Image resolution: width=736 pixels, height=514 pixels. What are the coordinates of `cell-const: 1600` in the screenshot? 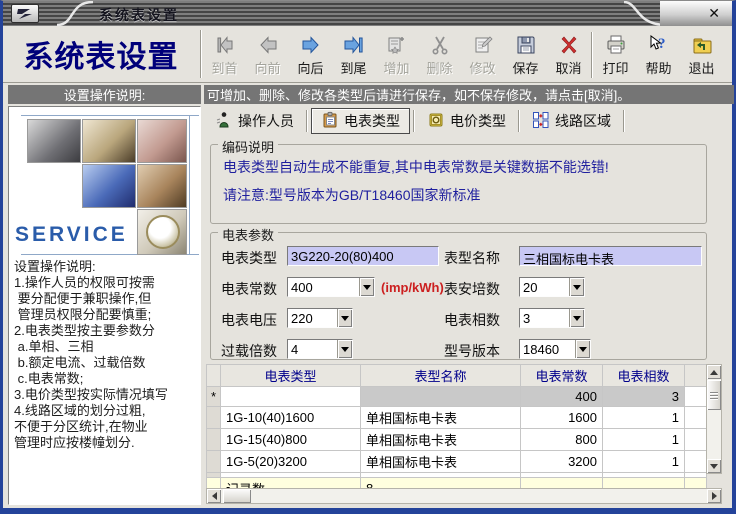 It's located at (561, 417).